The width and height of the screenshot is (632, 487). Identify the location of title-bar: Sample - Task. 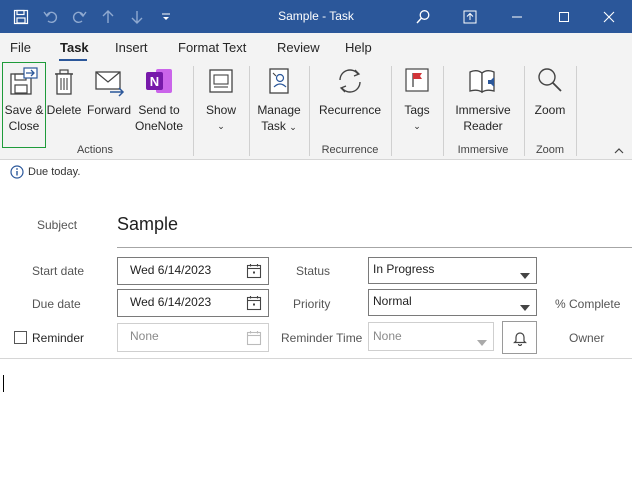
(316, 16).